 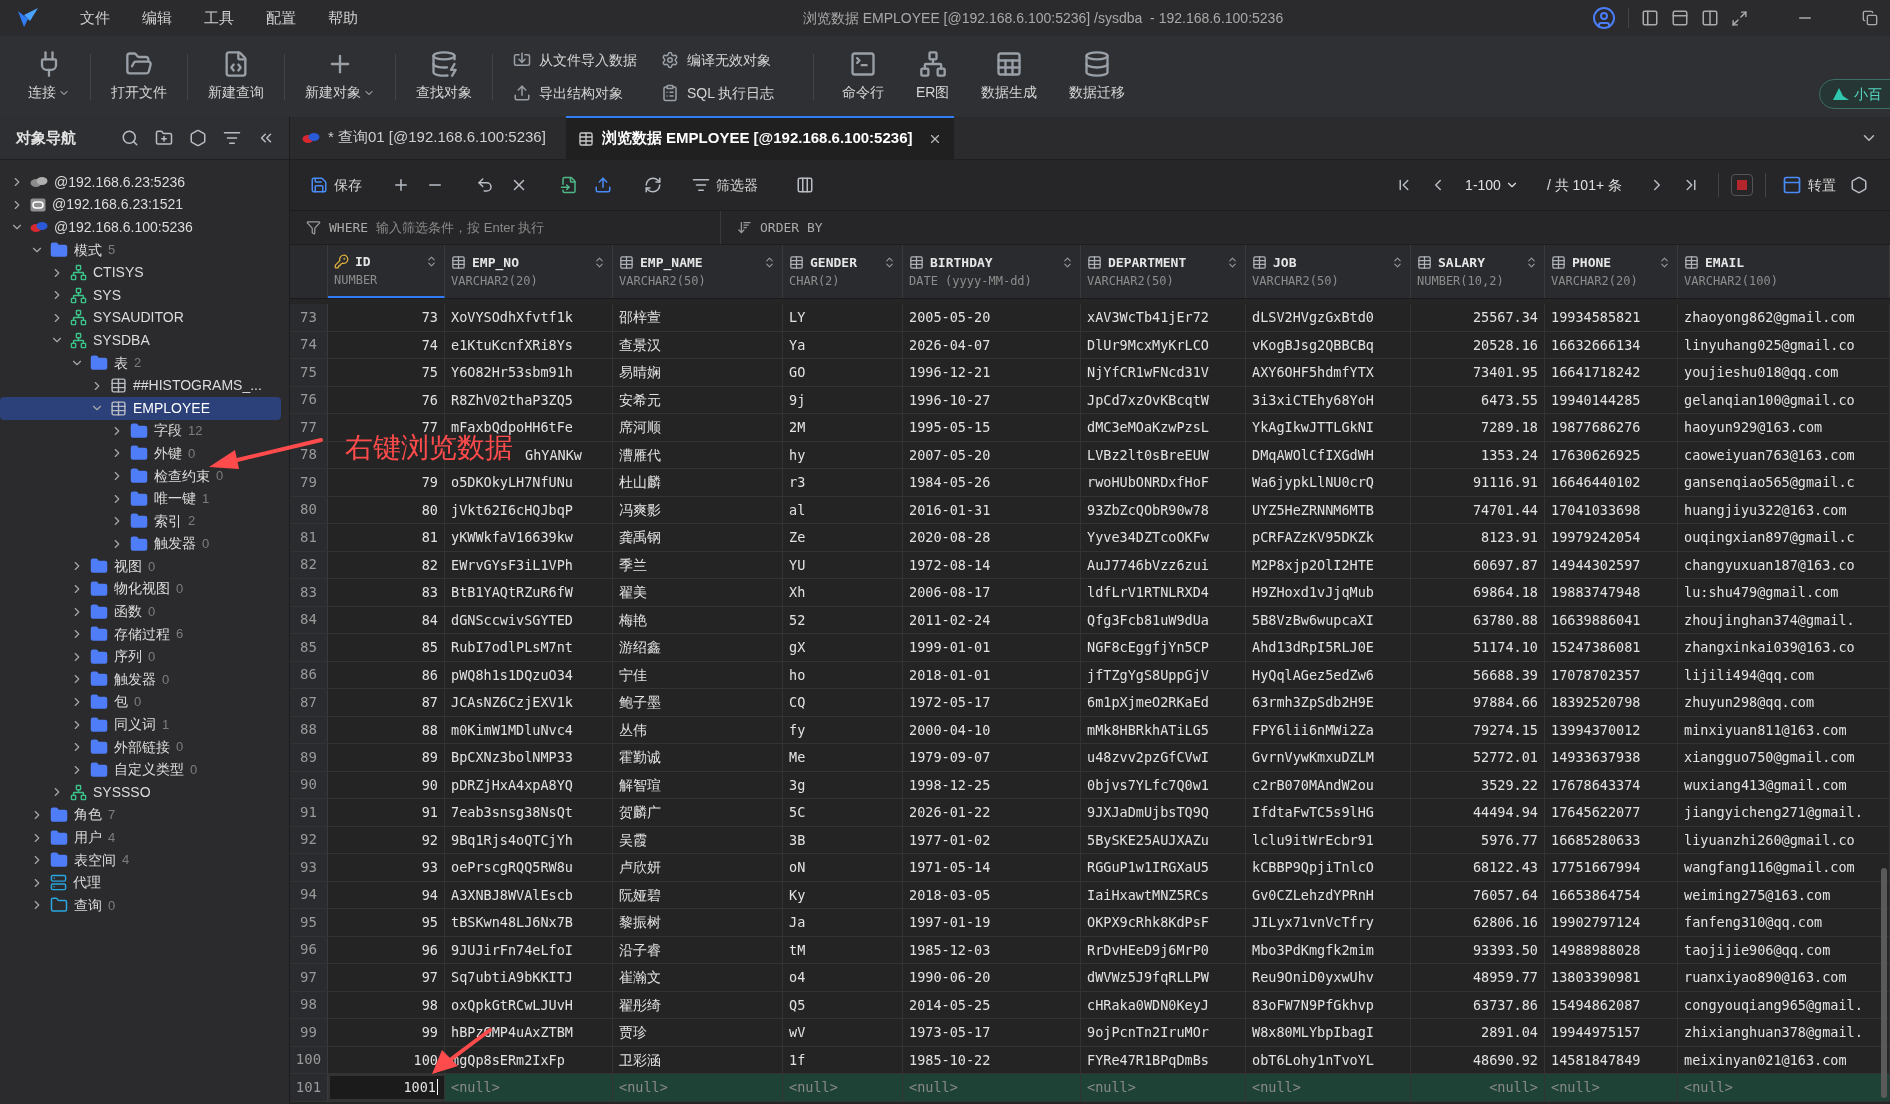 I want to click on tree-item: 模式 5, so click(x=140, y=250).